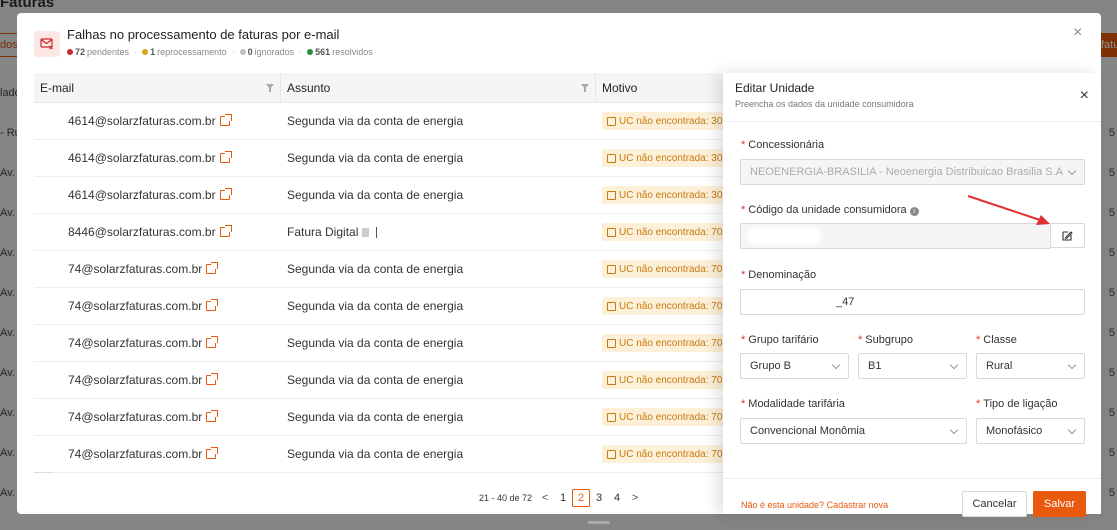  I want to click on table-header: E-mail Assunto Motivo, so click(379, 88).